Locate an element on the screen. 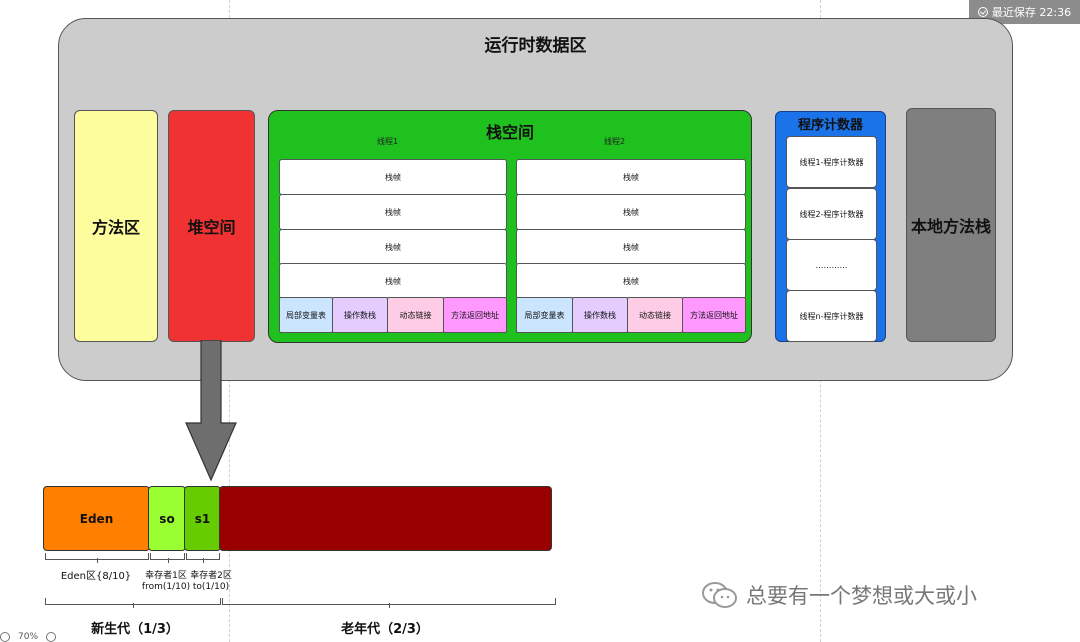 The image size is (1080, 642). native-method-stack-label: 本地方法栈 is located at coordinates (950, 226).